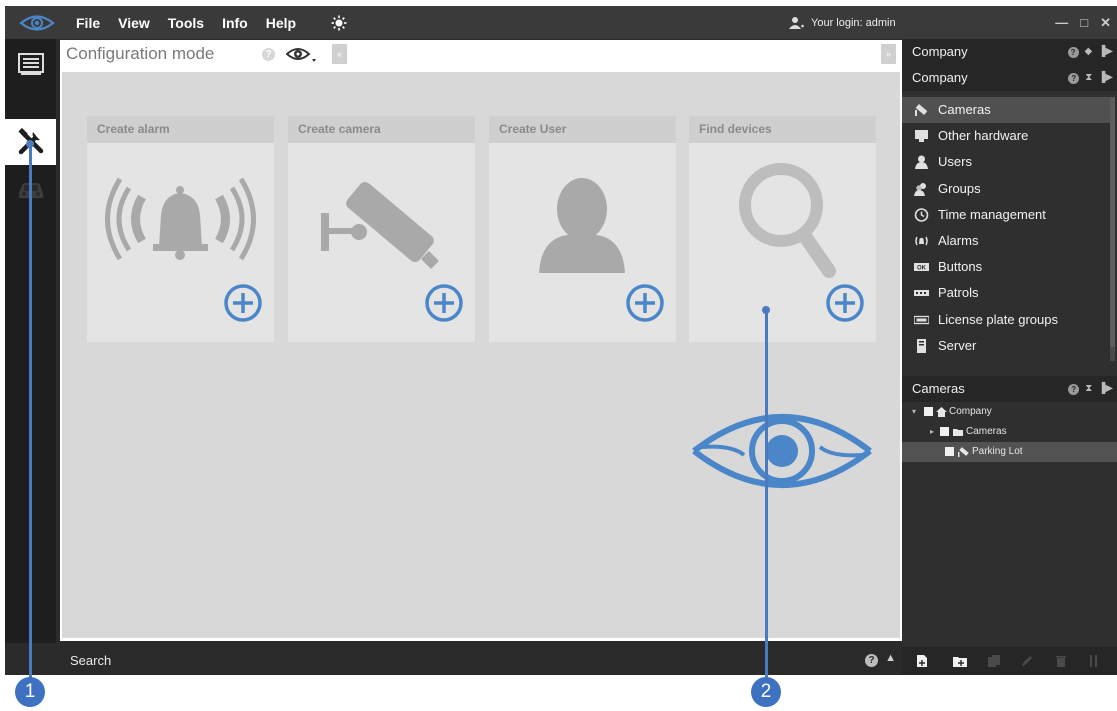  What do you see at coordinates (235, 23) in the screenshot?
I see `menu-info: Info` at bounding box center [235, 23].